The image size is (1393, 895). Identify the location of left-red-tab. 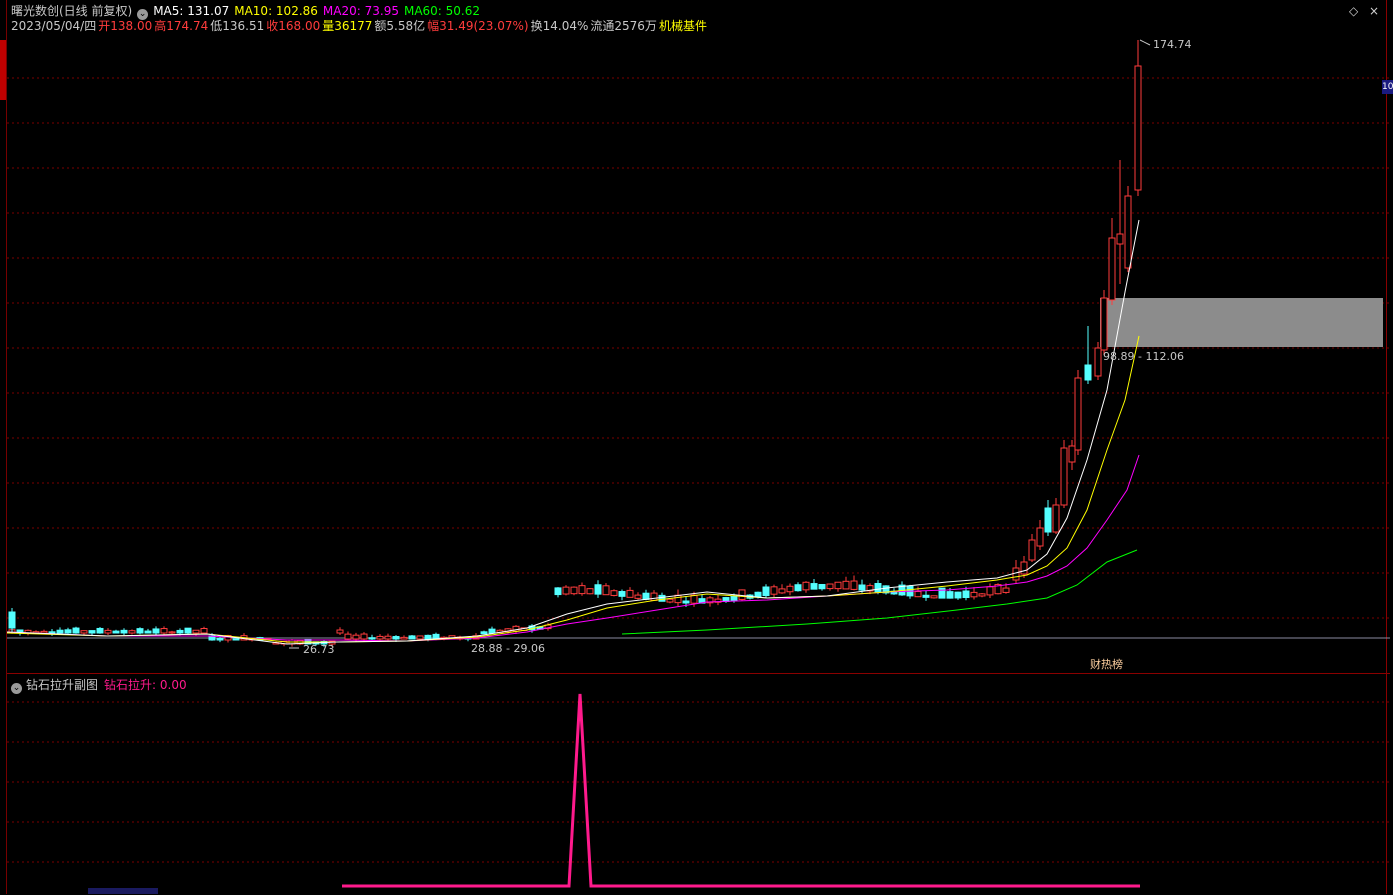
(3, 70).